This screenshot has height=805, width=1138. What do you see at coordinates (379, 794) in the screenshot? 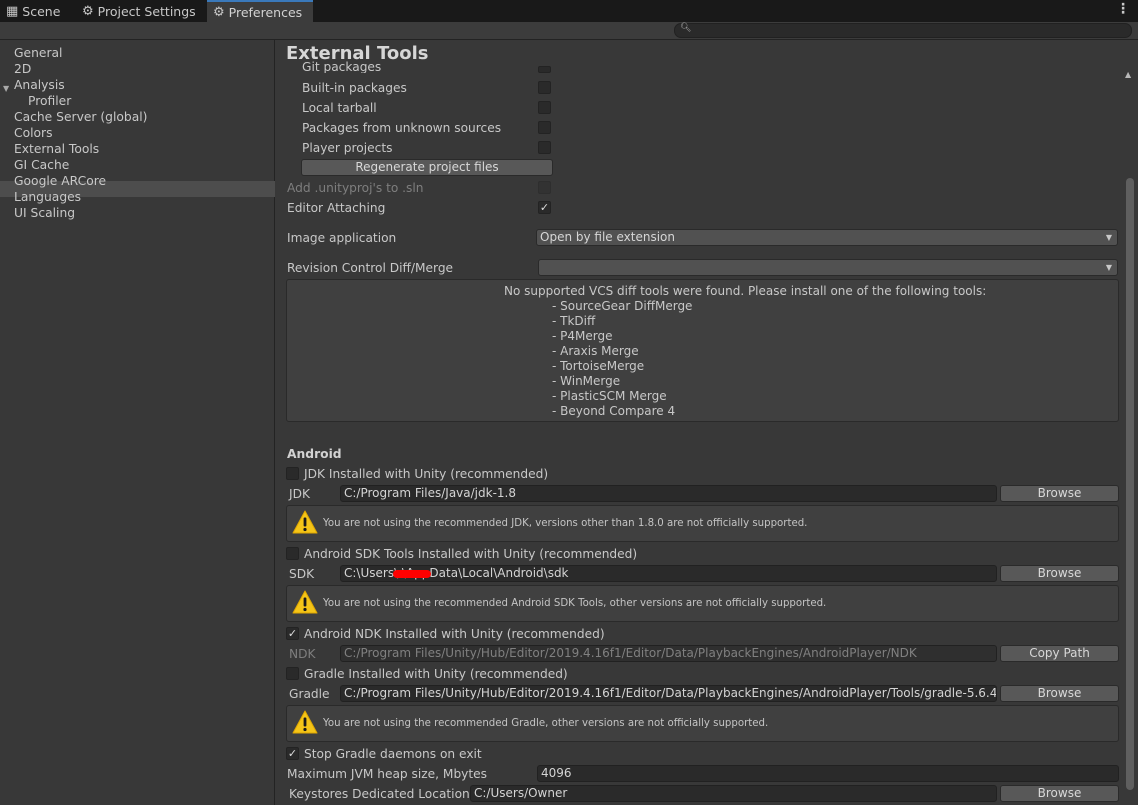
I see `keystores-label: Keystores Dedicated Location` at bounding box center [379, 794].